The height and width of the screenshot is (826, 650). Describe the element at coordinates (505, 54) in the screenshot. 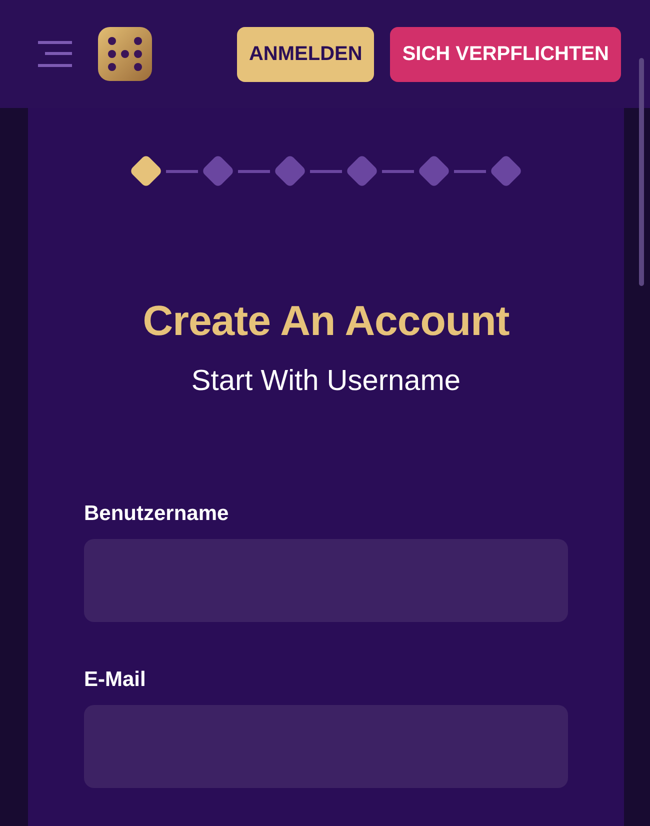

I see `signup-button: SICH VERPFLICHTEN` at that location.